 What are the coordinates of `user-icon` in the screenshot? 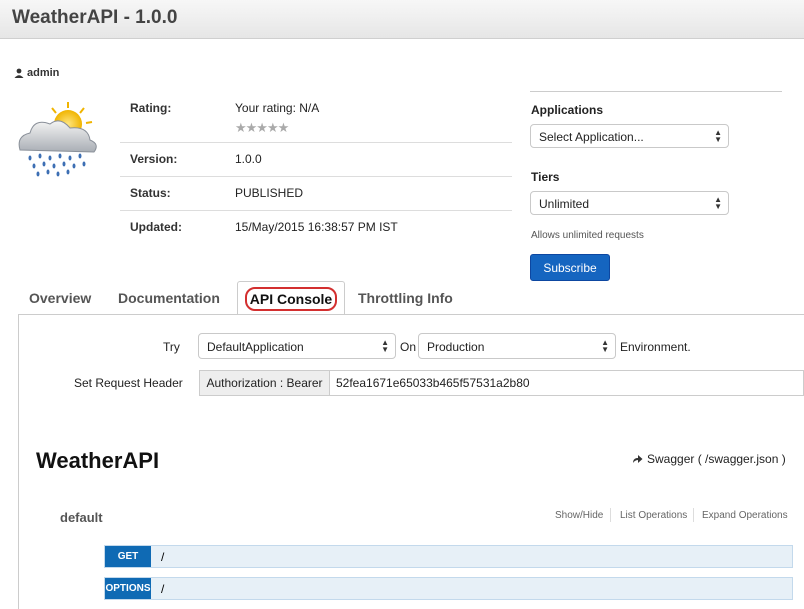 It's located at (19, 73).